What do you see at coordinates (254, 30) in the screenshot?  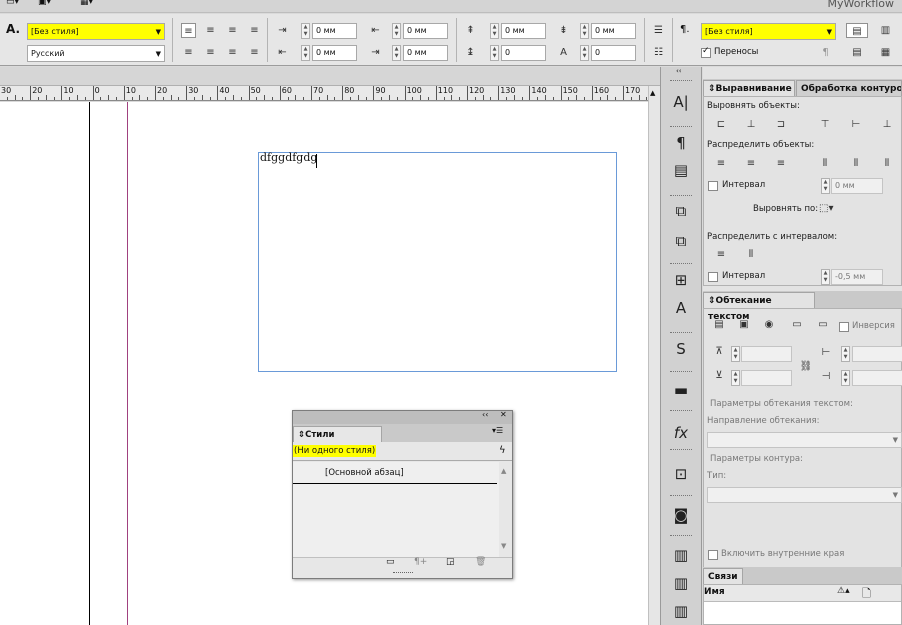 I see `align-towards-spine-icon: ≡` at bounding box center [254, 30].